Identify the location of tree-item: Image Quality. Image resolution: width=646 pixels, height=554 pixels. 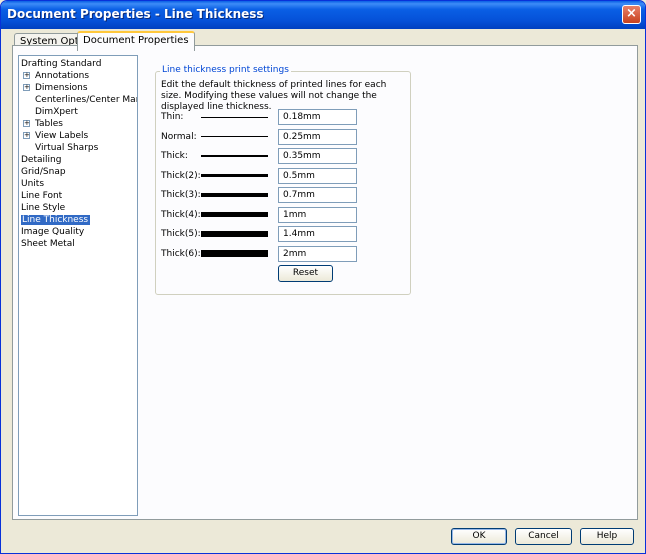
(52, 232).